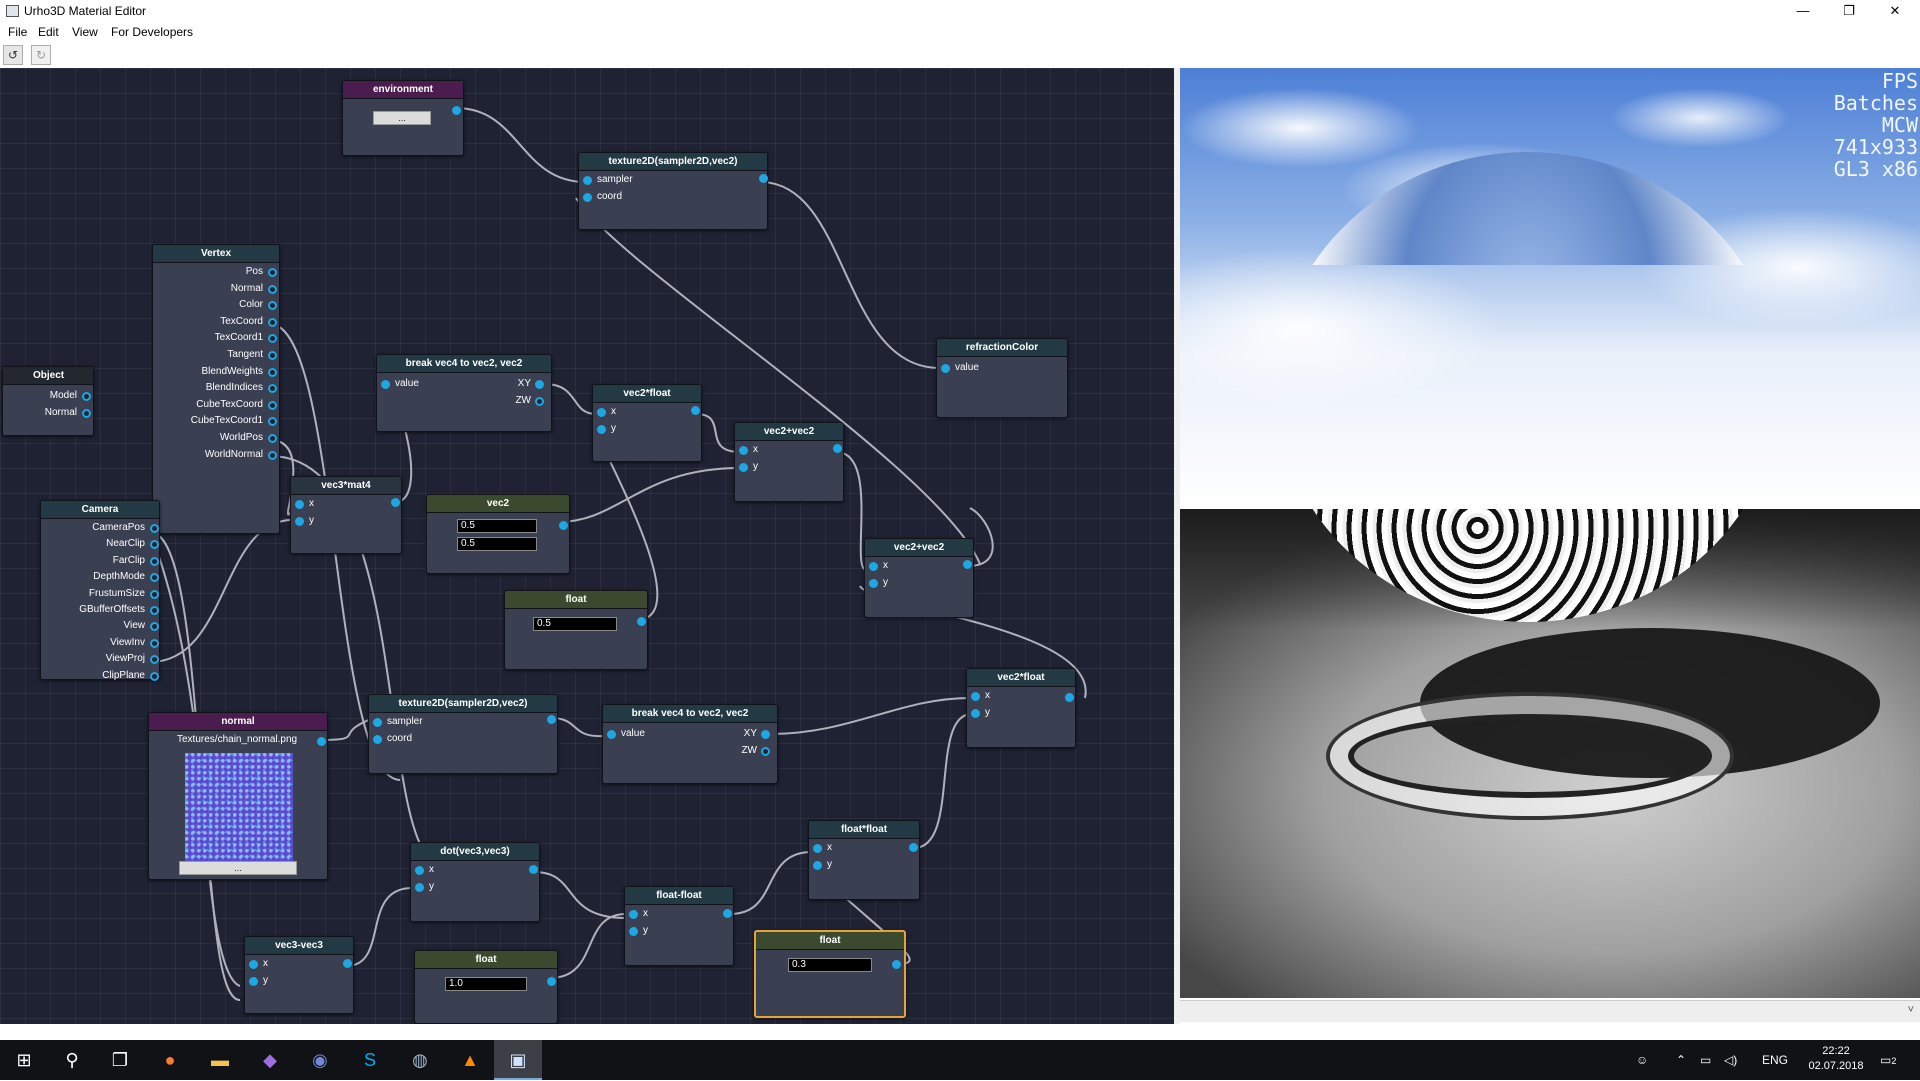 Image resolution: width=1920 pixels, height=1081 pixels. Describe the element at coordinates (270, 1060) in the screenshot. I see `visual-studio-icon: ◆` at that location.